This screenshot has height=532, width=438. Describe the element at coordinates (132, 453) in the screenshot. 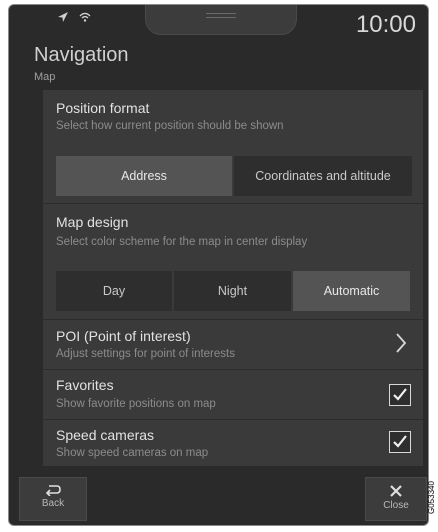

I see `setting-subtitle: Show speed cameras on map` at that location.